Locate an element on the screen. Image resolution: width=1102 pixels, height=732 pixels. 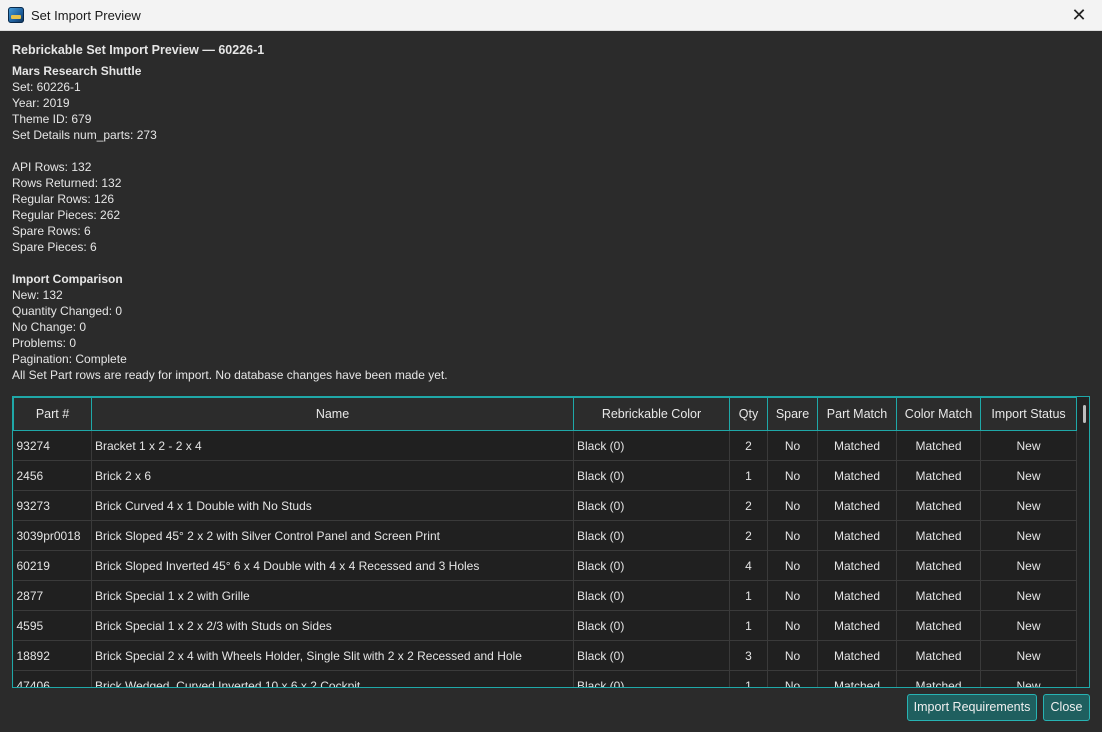
vertical-scrollbar is located at coordinates (1084, 414).